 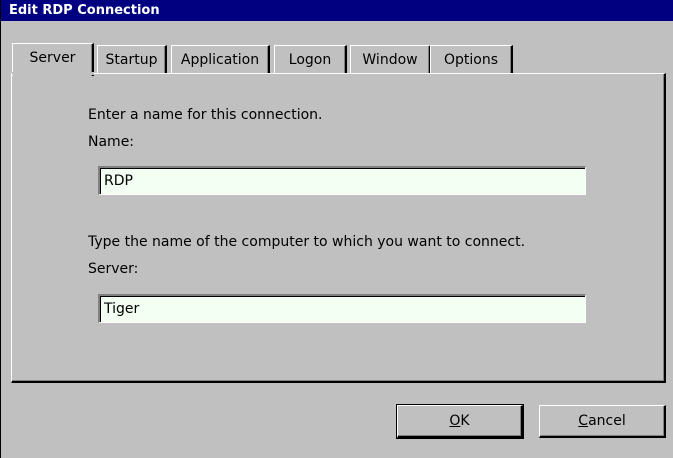 What do you see at coordinates (583, 421) in the screenshot?
I see `cancel-mnemonic: C` at bounding box center [583, 421].